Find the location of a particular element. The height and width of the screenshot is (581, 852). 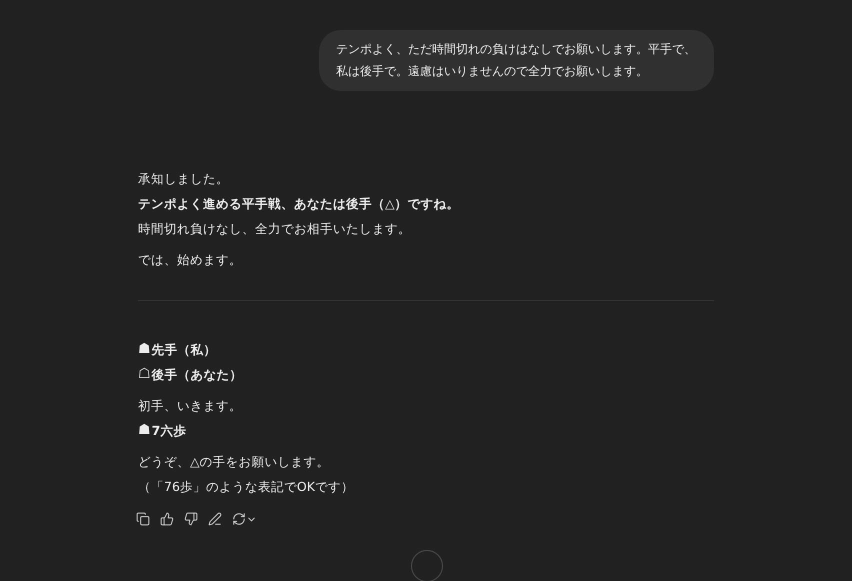

reply-text: 時間切れ負けなし、全力でお相手いたします。 is located at coordinates (274, 229).